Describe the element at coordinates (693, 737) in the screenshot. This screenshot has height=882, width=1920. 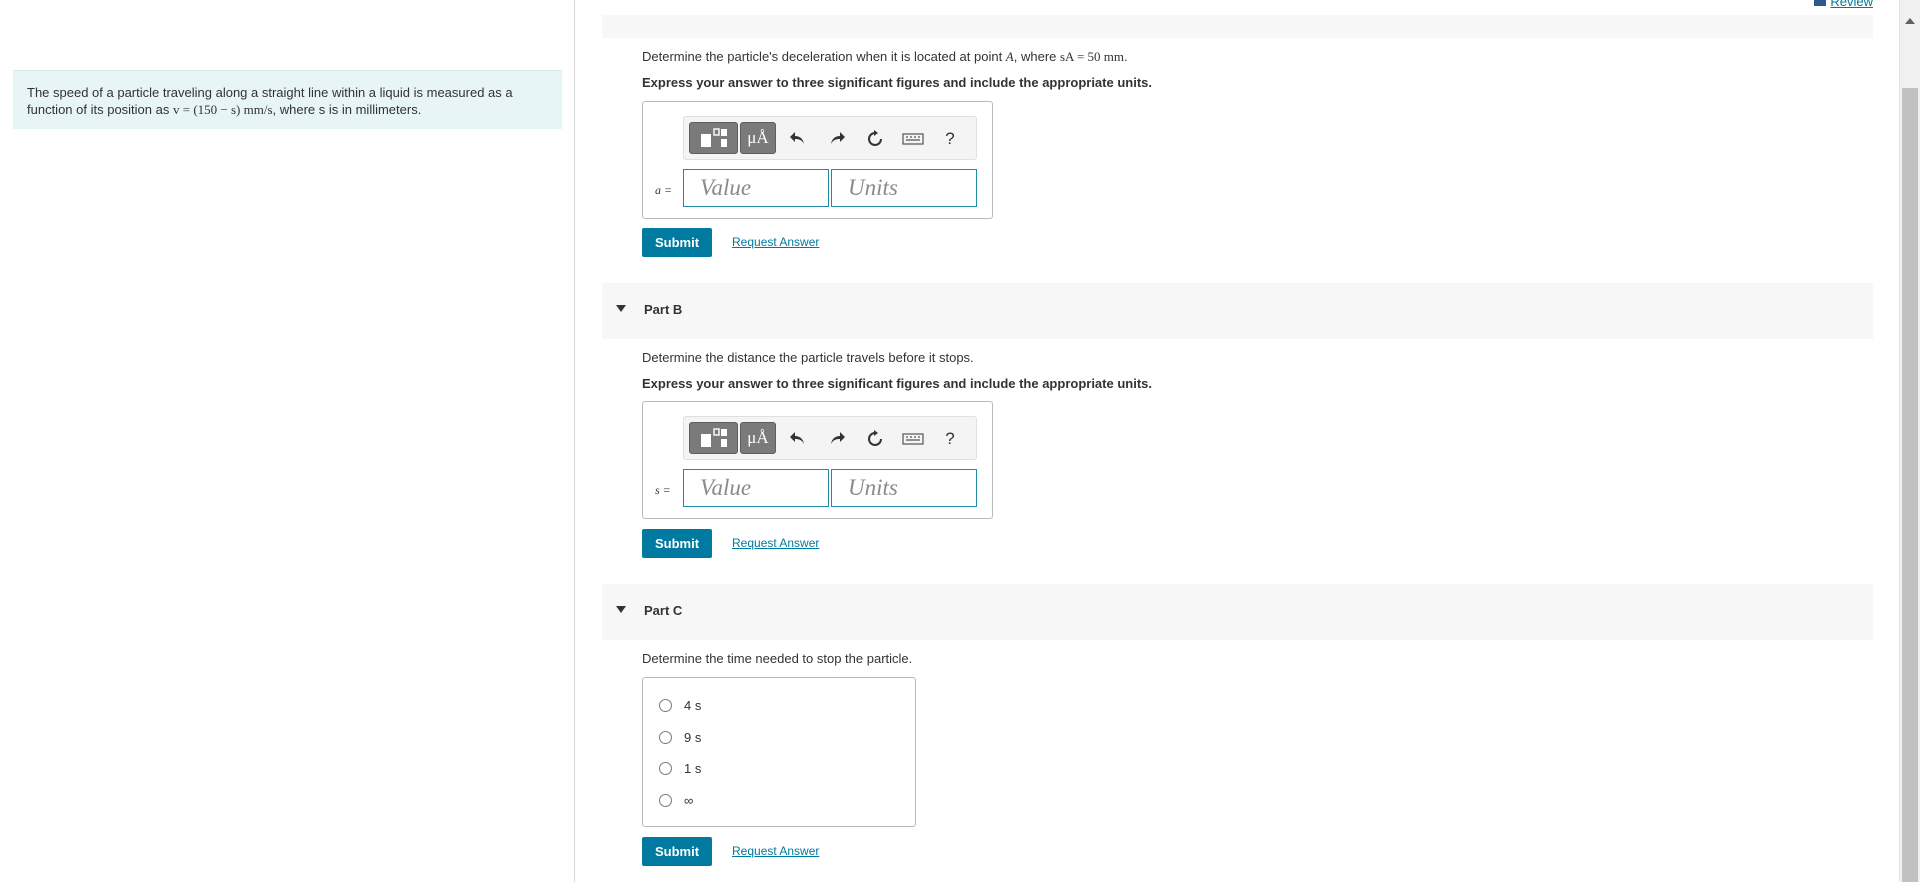
I see `choice-label: 9 s` at that location.